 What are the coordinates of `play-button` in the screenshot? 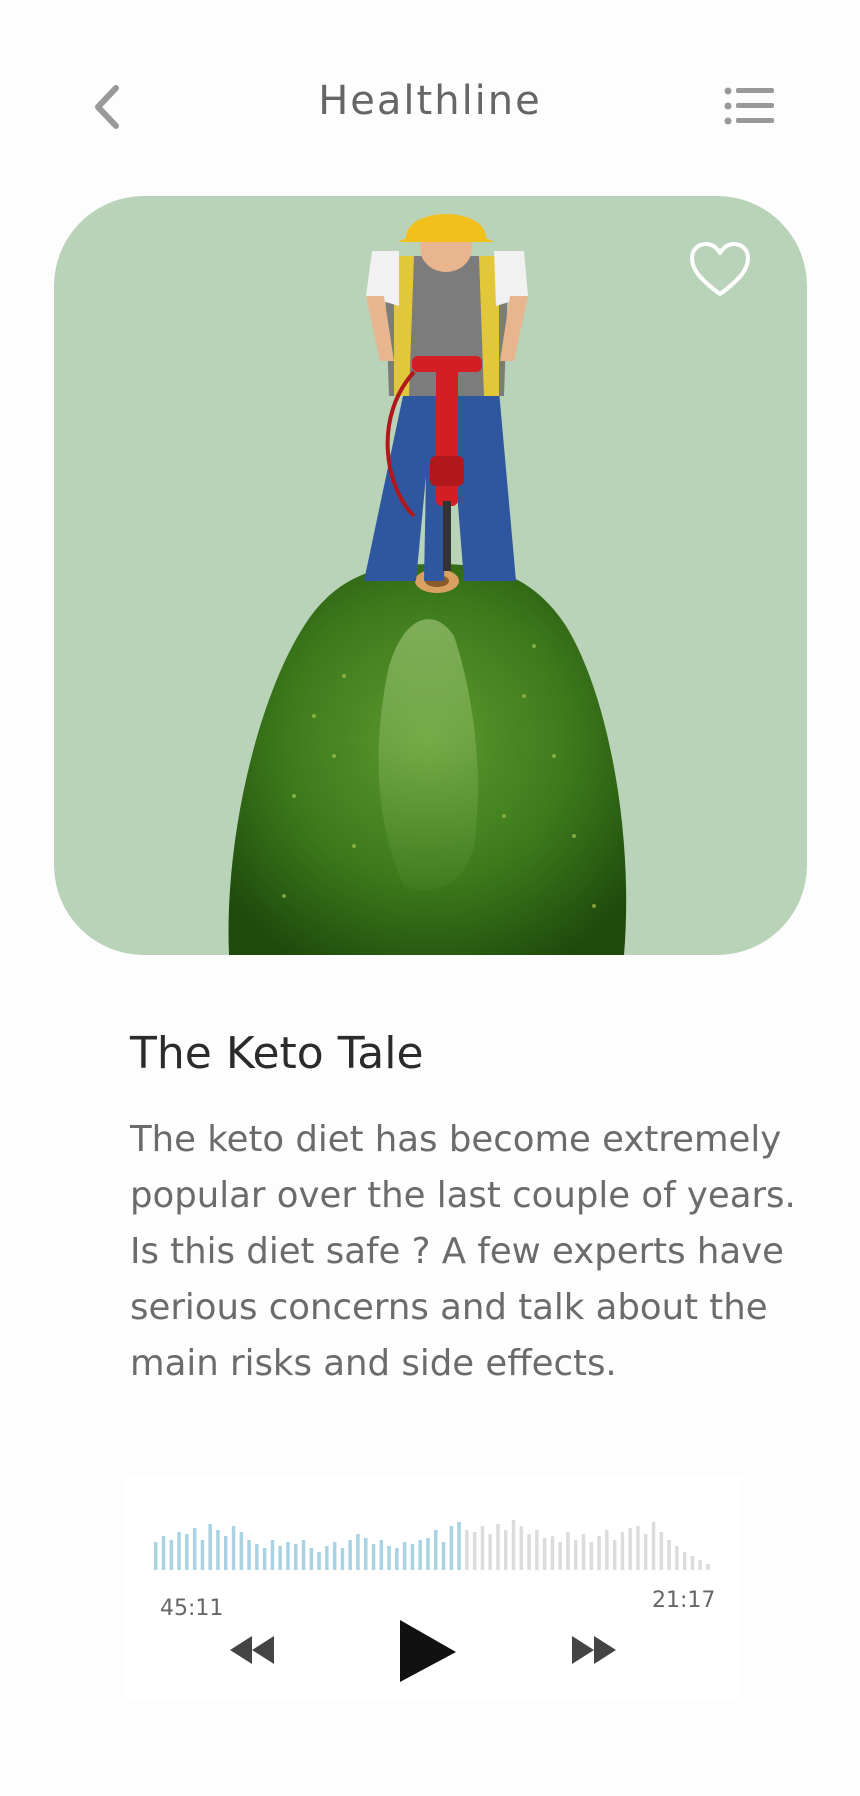 It's located at (427, 1651).